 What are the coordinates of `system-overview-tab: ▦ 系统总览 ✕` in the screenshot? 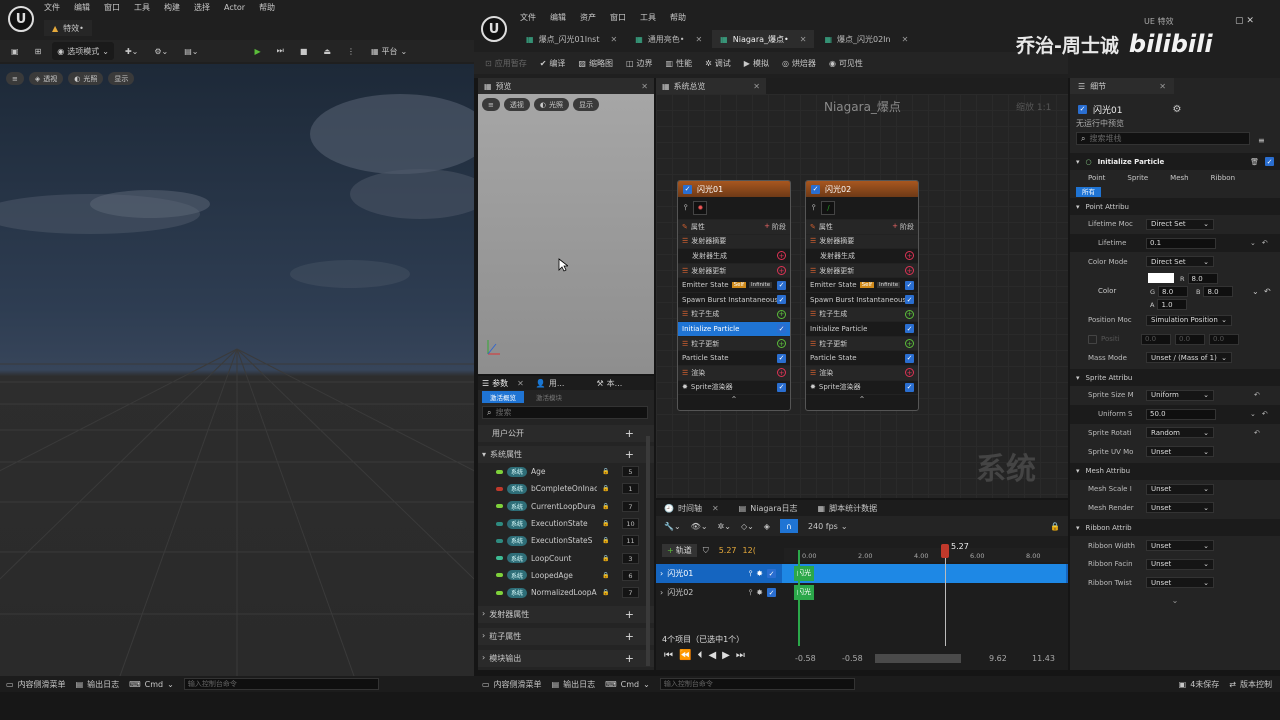 It's located at (711, 86).